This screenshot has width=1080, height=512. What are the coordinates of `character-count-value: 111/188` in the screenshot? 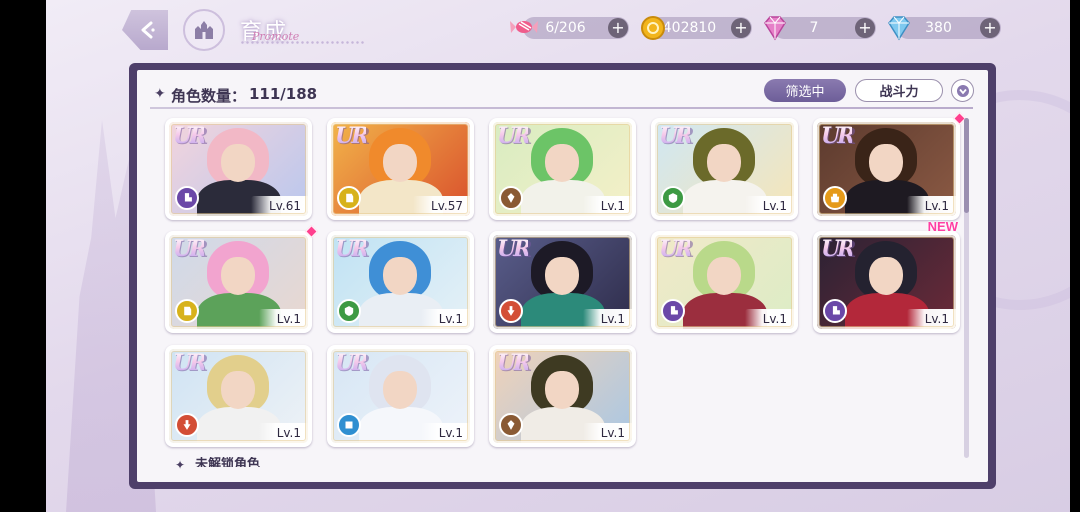 It's located at (283, 94).